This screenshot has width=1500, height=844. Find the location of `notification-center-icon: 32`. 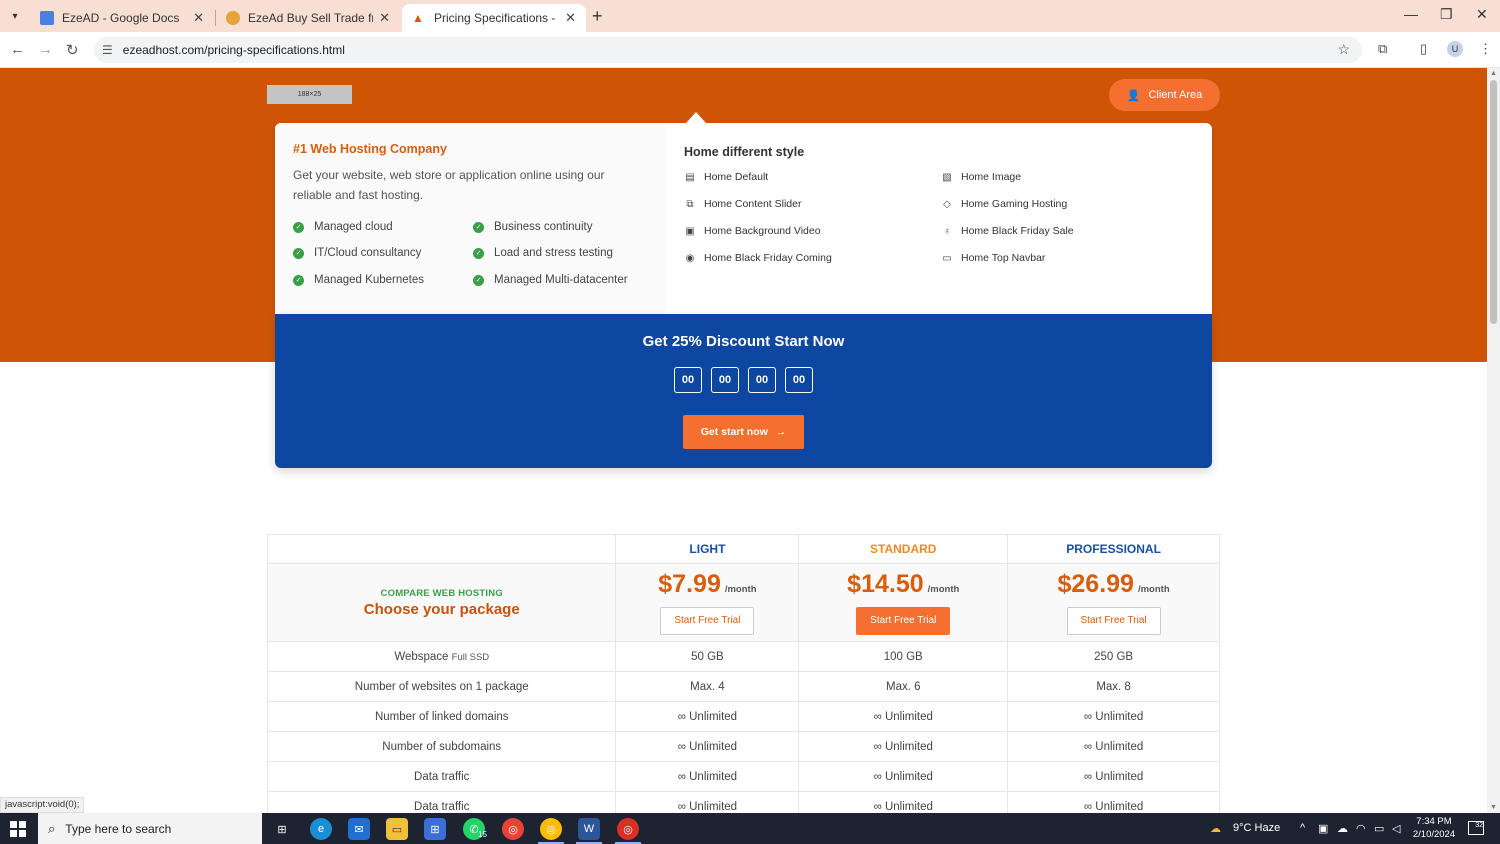

notification-center-icon: 32 is located at coordinates (1476, 828).